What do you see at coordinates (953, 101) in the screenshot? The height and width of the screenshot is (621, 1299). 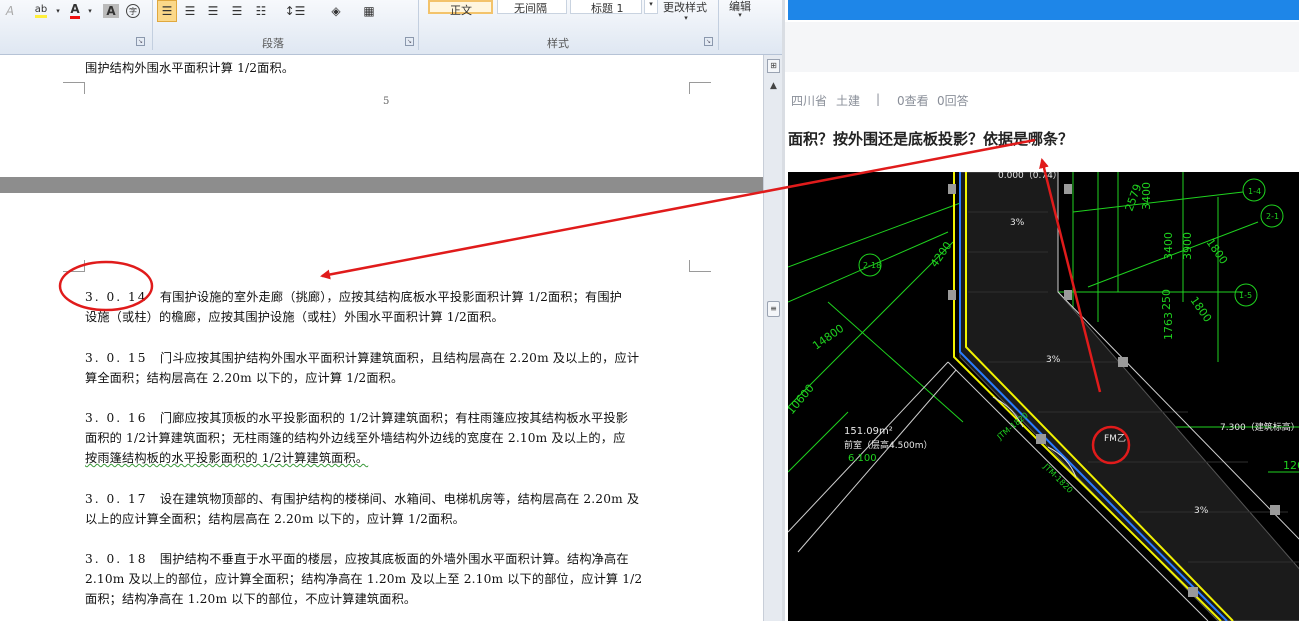 I see `answer-count: 0回答` at bounding box center [953, 101].